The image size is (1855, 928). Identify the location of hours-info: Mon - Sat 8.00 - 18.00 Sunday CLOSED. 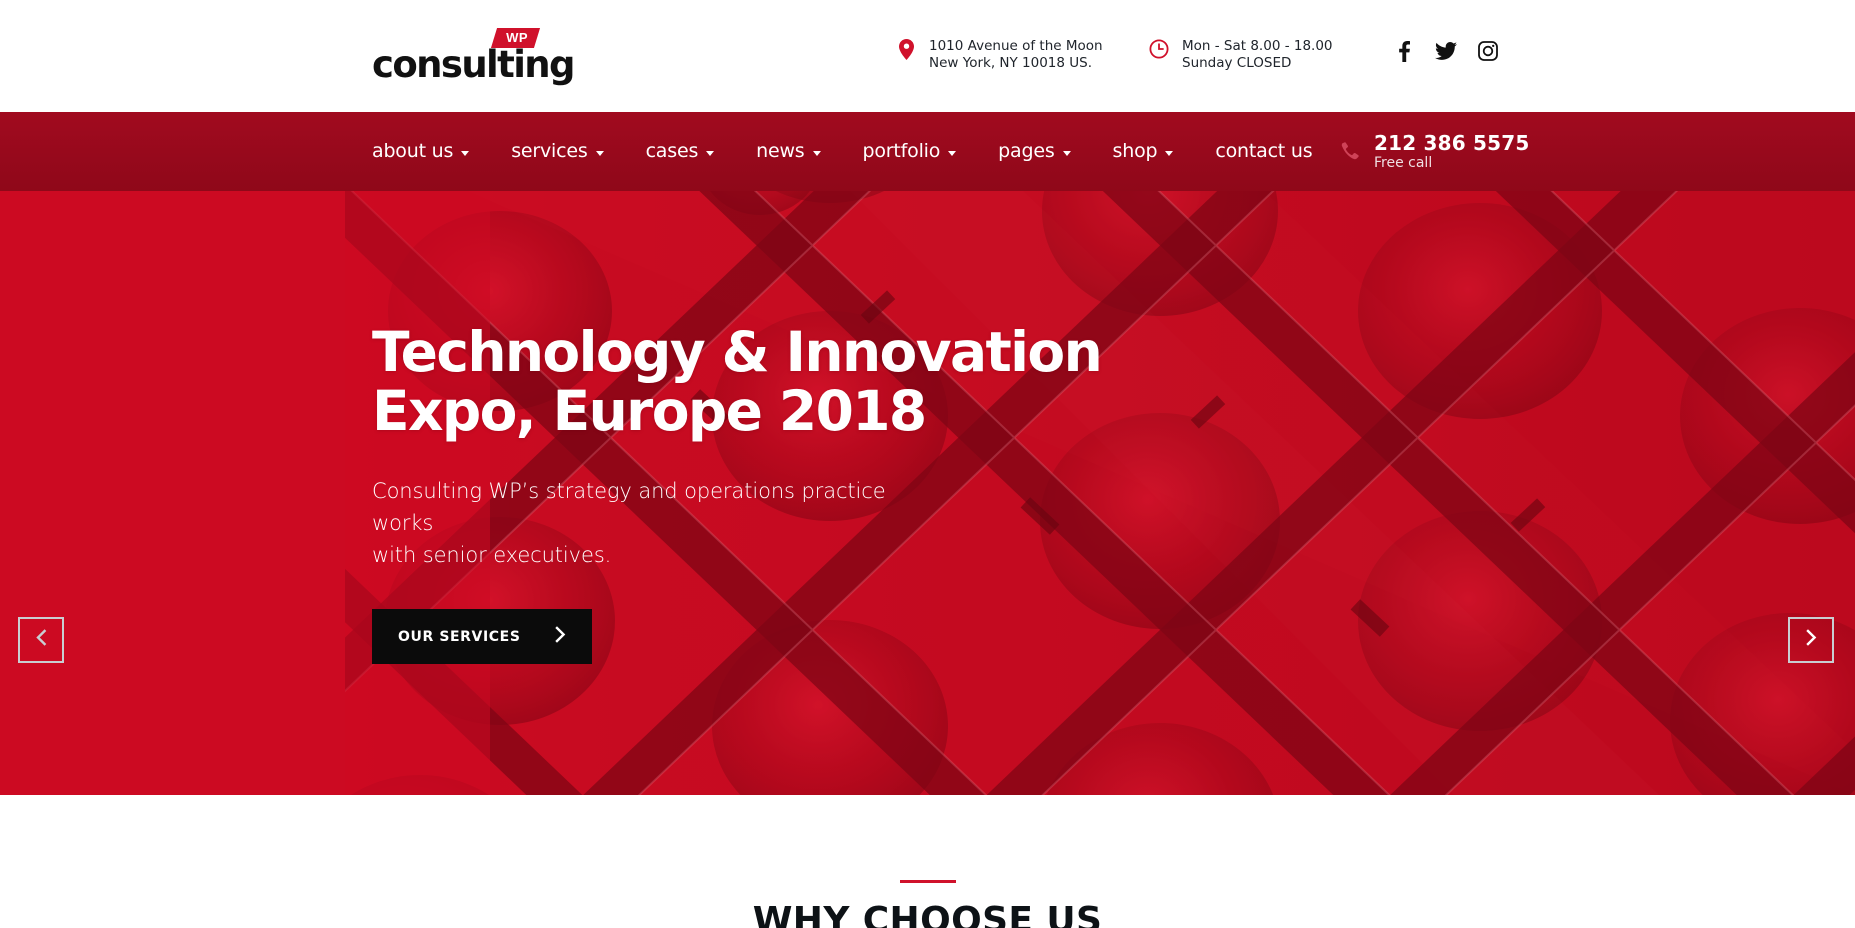
(1240, 55).